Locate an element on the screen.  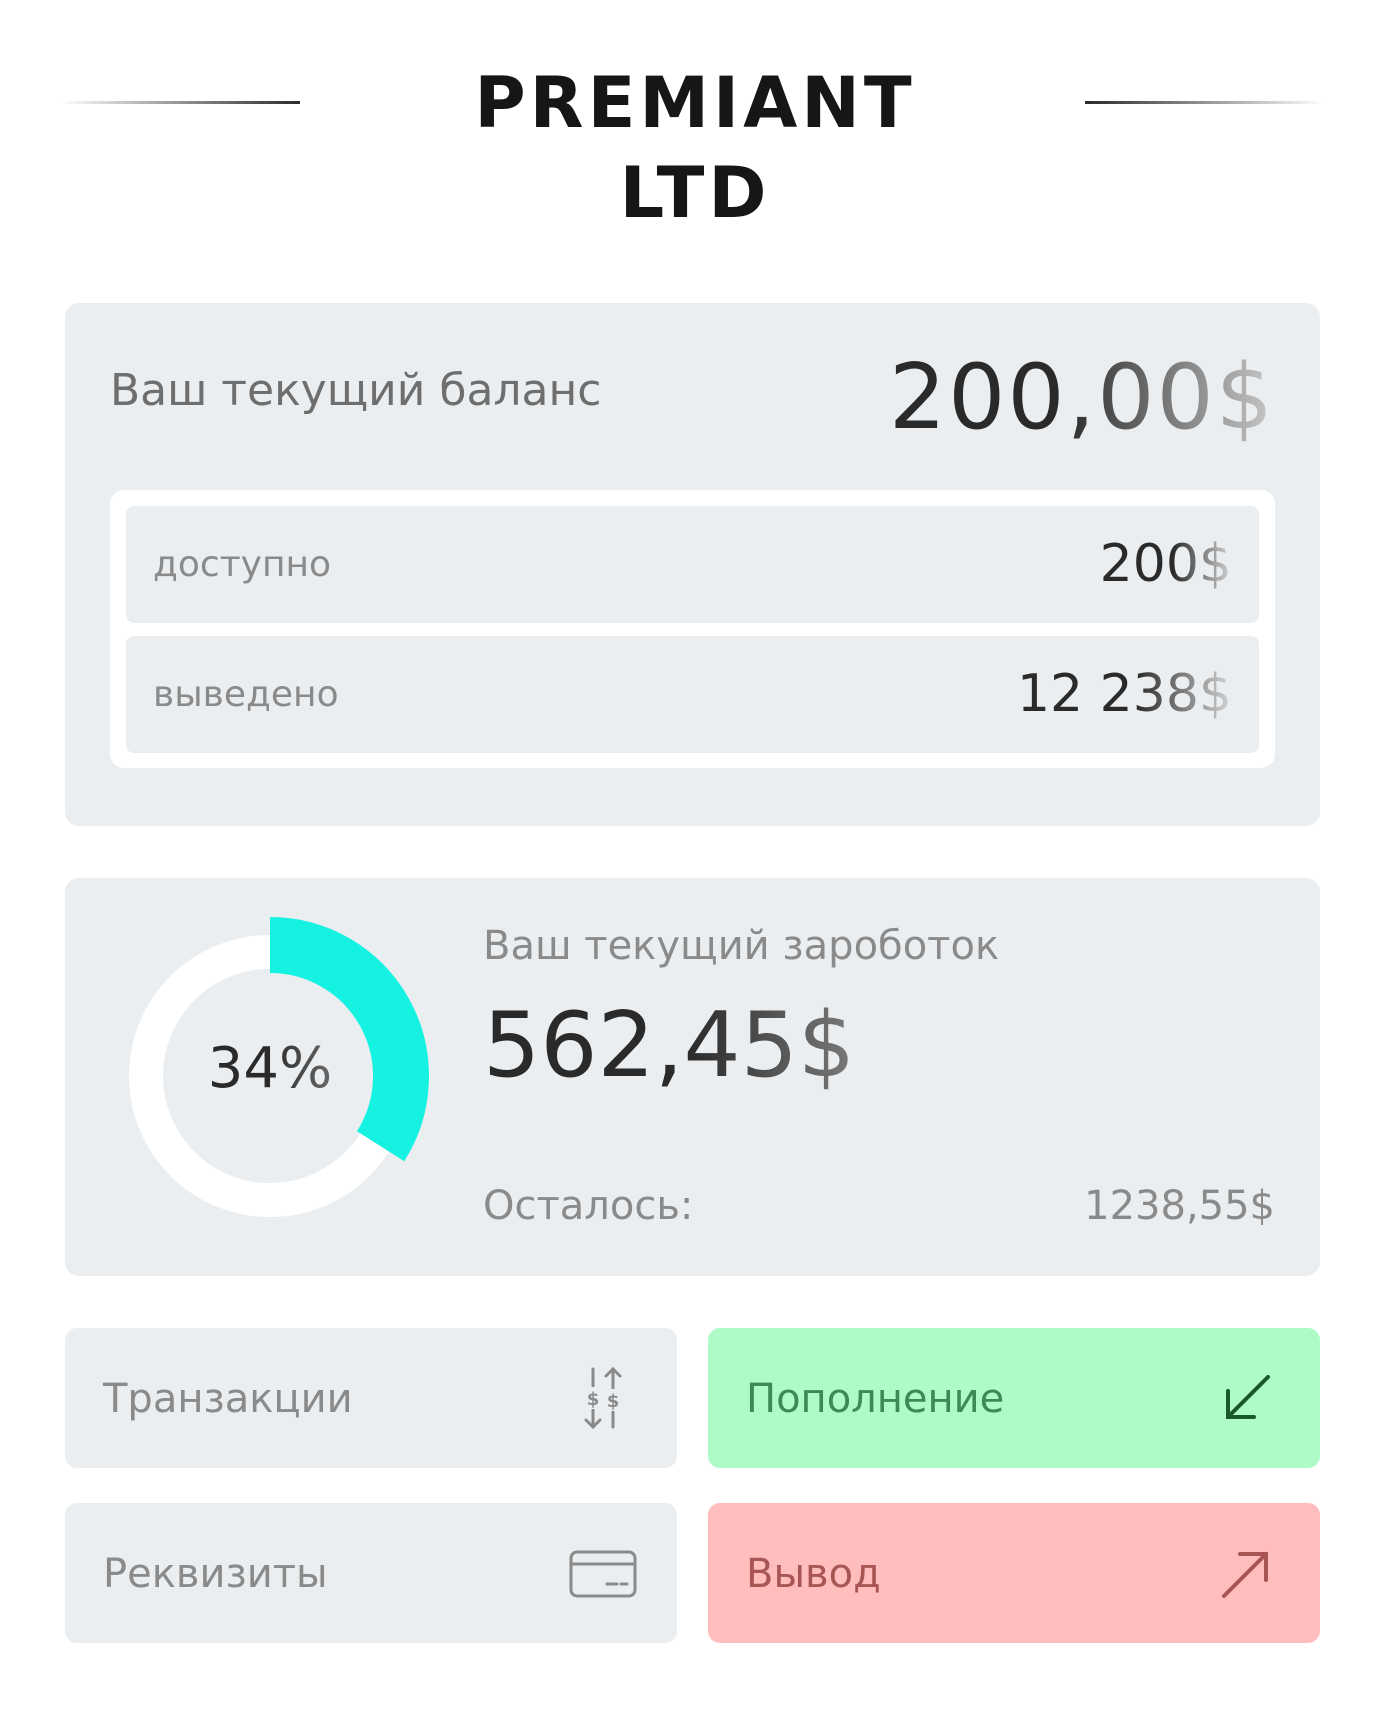
header: PREMIANT LTD is located at coordinates (696, 117).